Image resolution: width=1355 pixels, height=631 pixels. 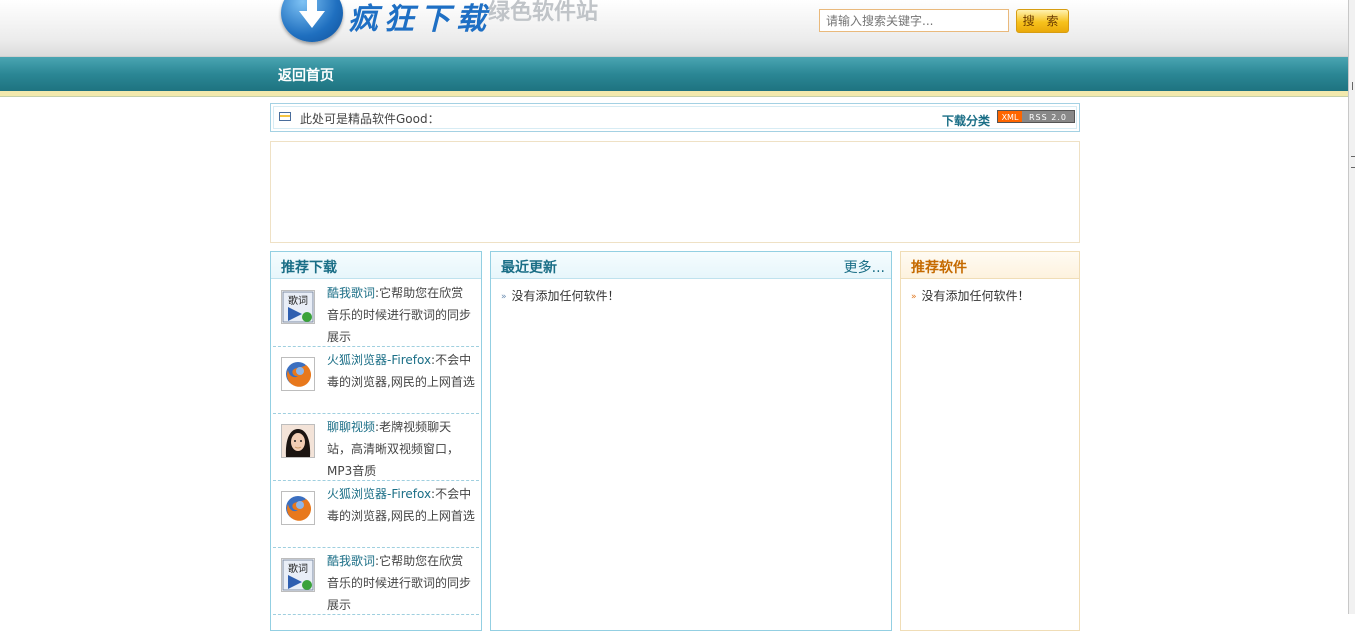 I want to click on download-arrow-icon, so click(x=312, y=14).